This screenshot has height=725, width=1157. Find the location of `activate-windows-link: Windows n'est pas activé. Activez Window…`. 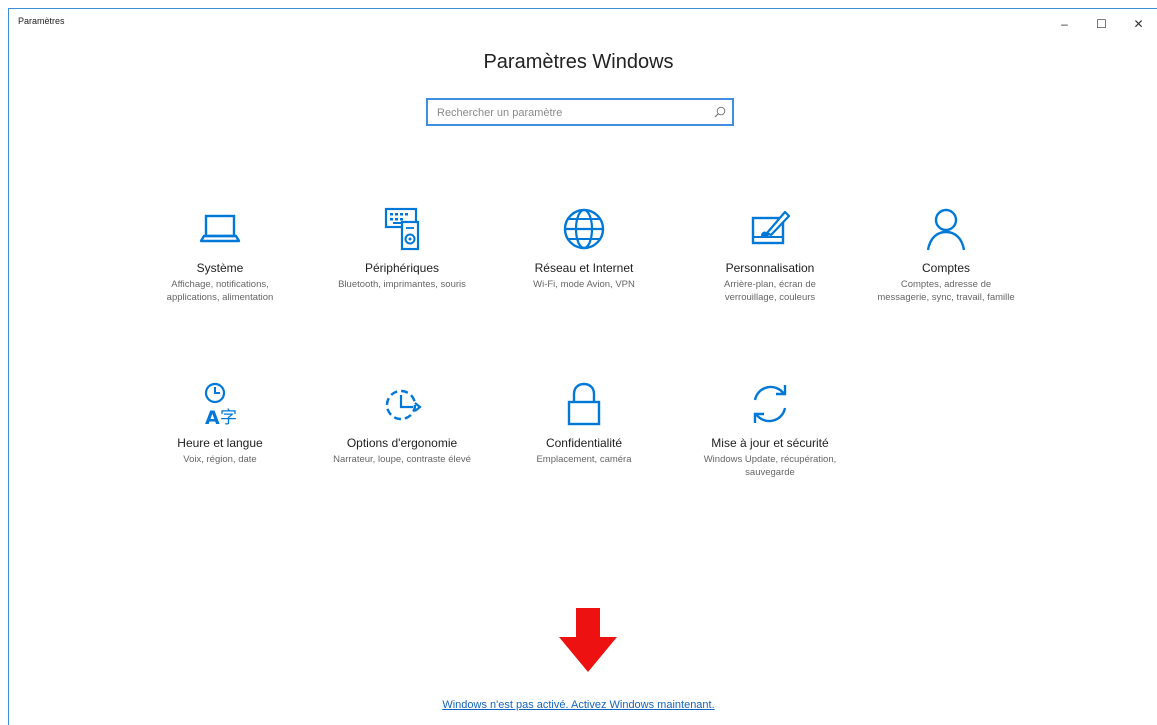

activate-windows-link: Windows n'est pas activé. Activez Window… is located at coordinates (578, 705).